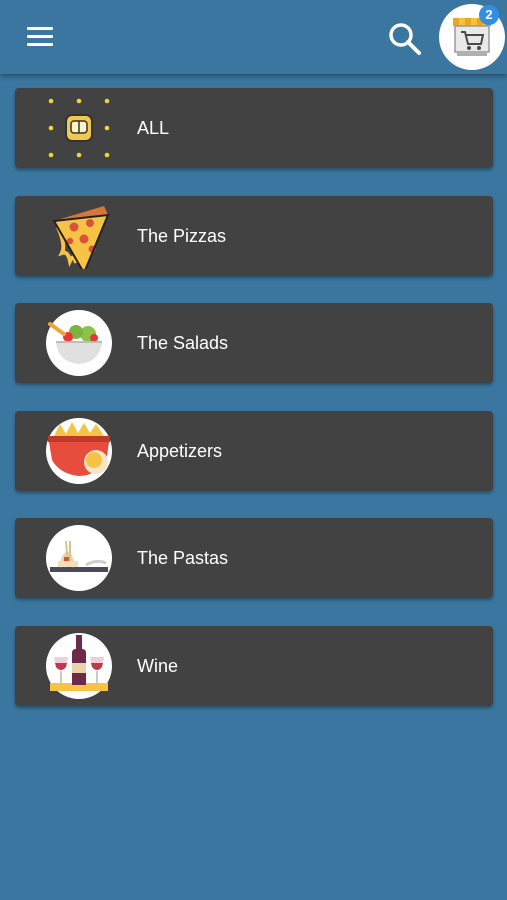 This screenshot has width=507, height=900. I want to click on wine-icon, so click(79, 665).